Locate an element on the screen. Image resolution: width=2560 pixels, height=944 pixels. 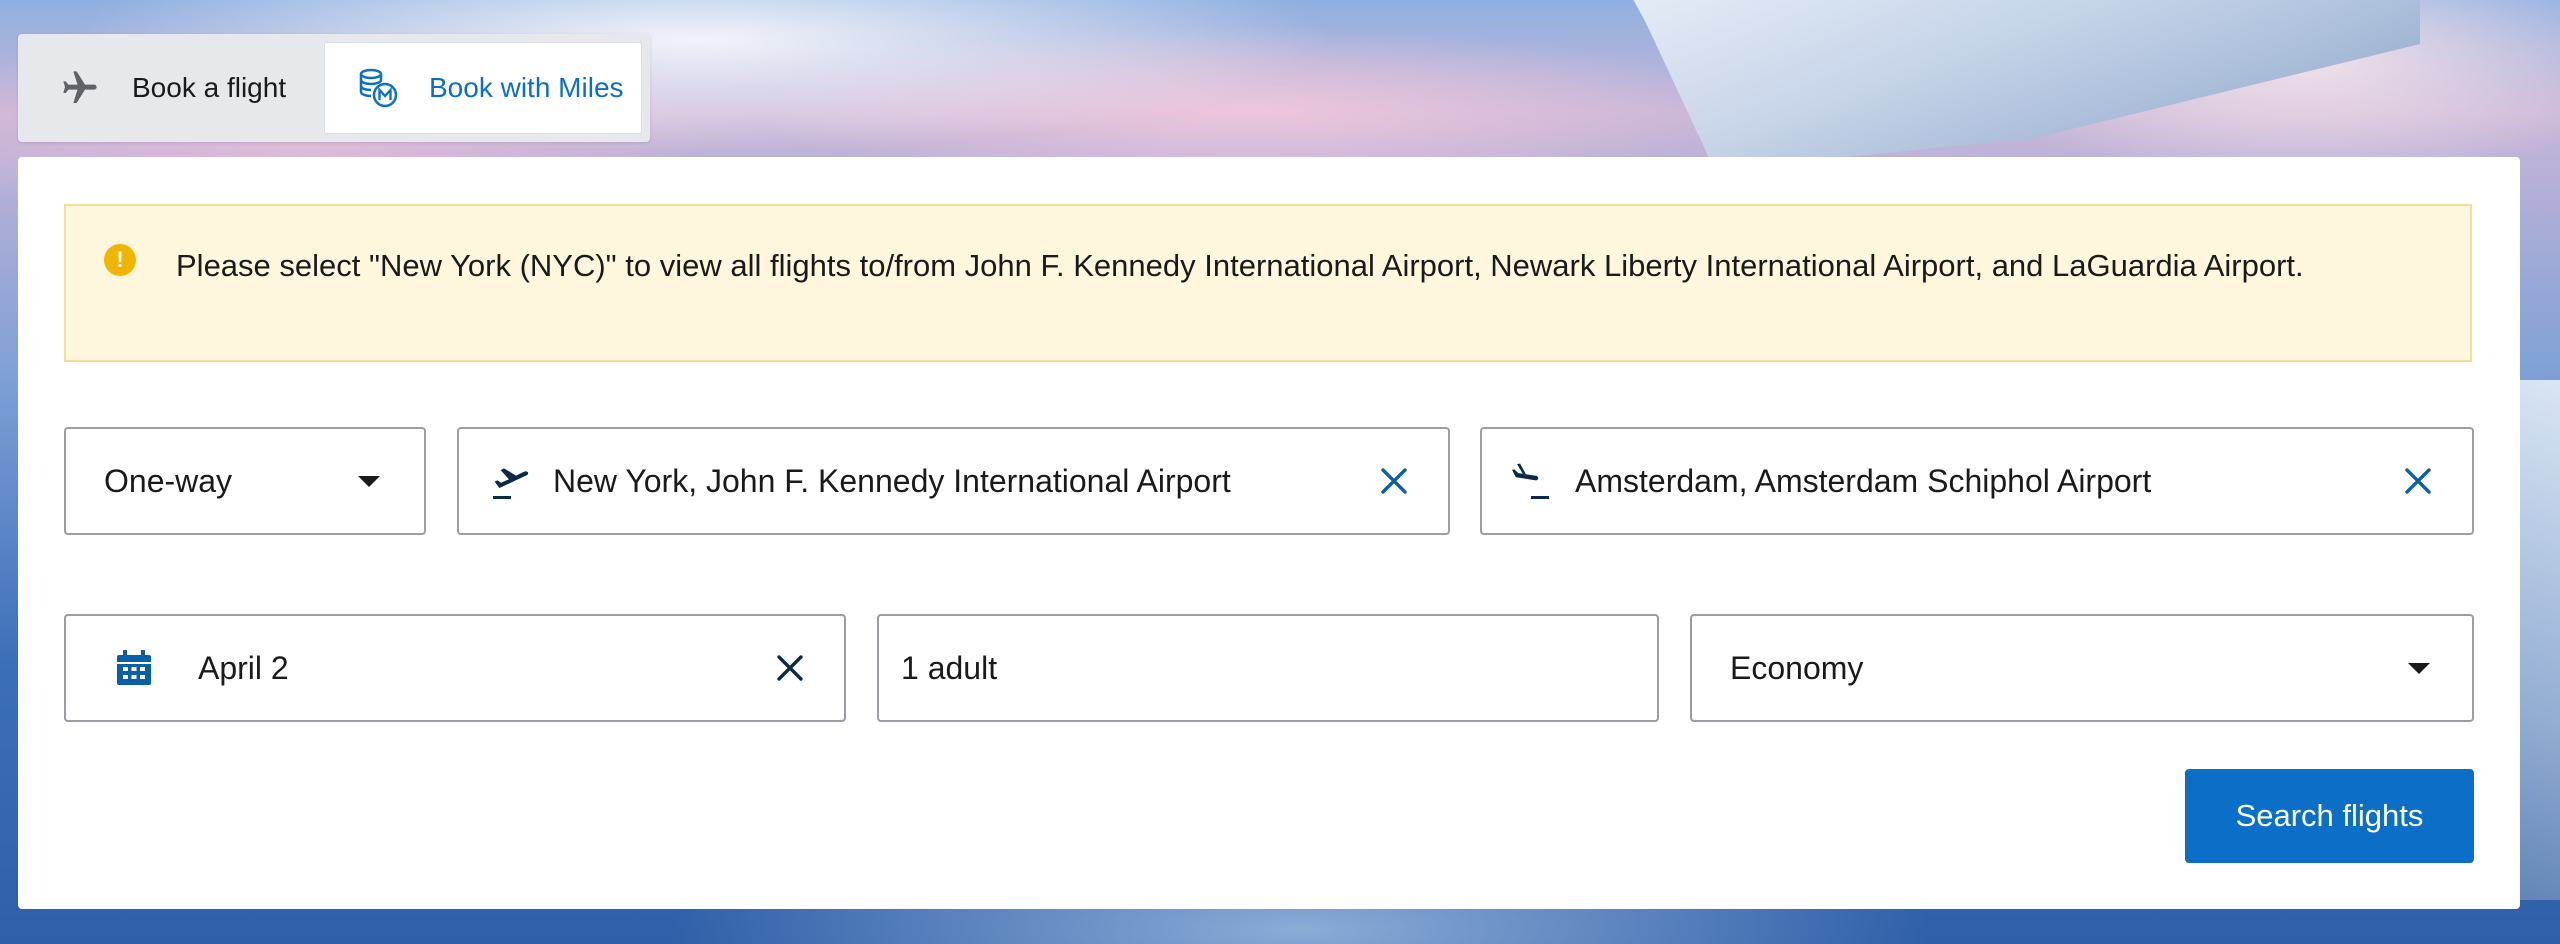
cabin-class-value: Economy is located at coordinates (1797, 667).